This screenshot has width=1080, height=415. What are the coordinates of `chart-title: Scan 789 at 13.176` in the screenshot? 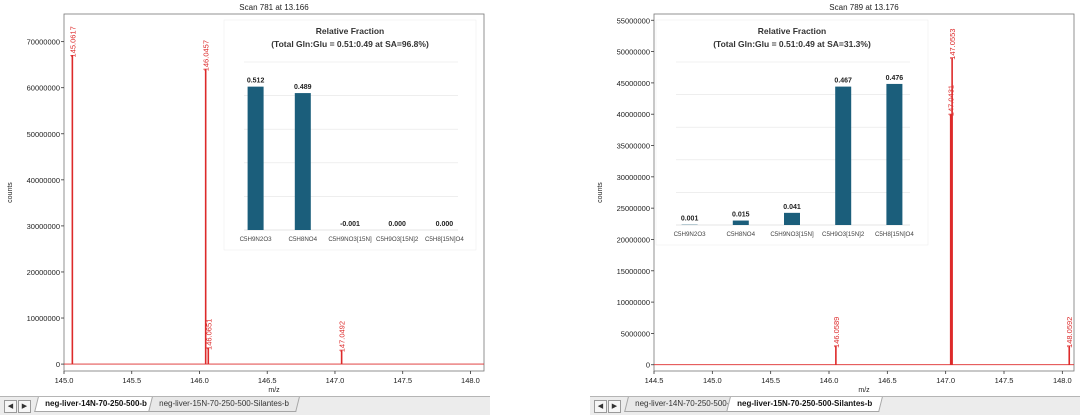 It's located at (864, 7).